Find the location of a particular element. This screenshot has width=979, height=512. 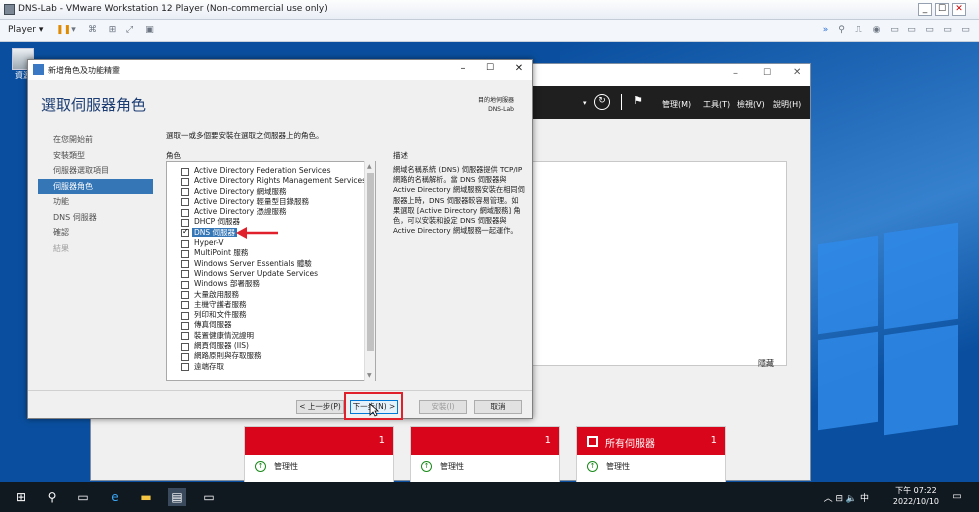

removable-devices-icon: ⊞ is located at coordinates (112, 30).